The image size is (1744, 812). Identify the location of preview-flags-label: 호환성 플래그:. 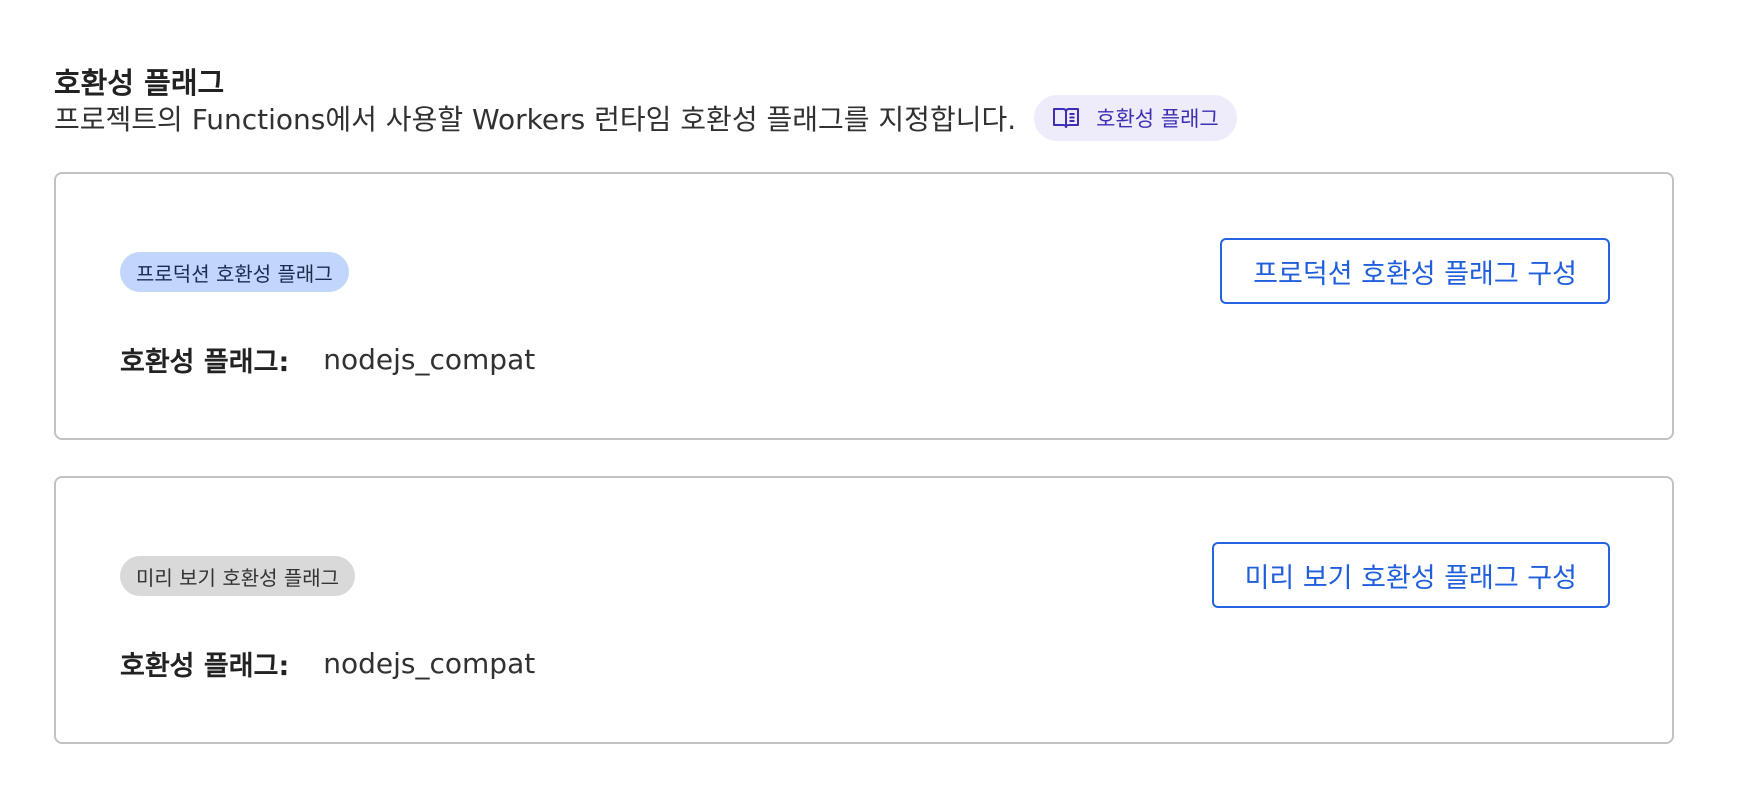
(205, 666).